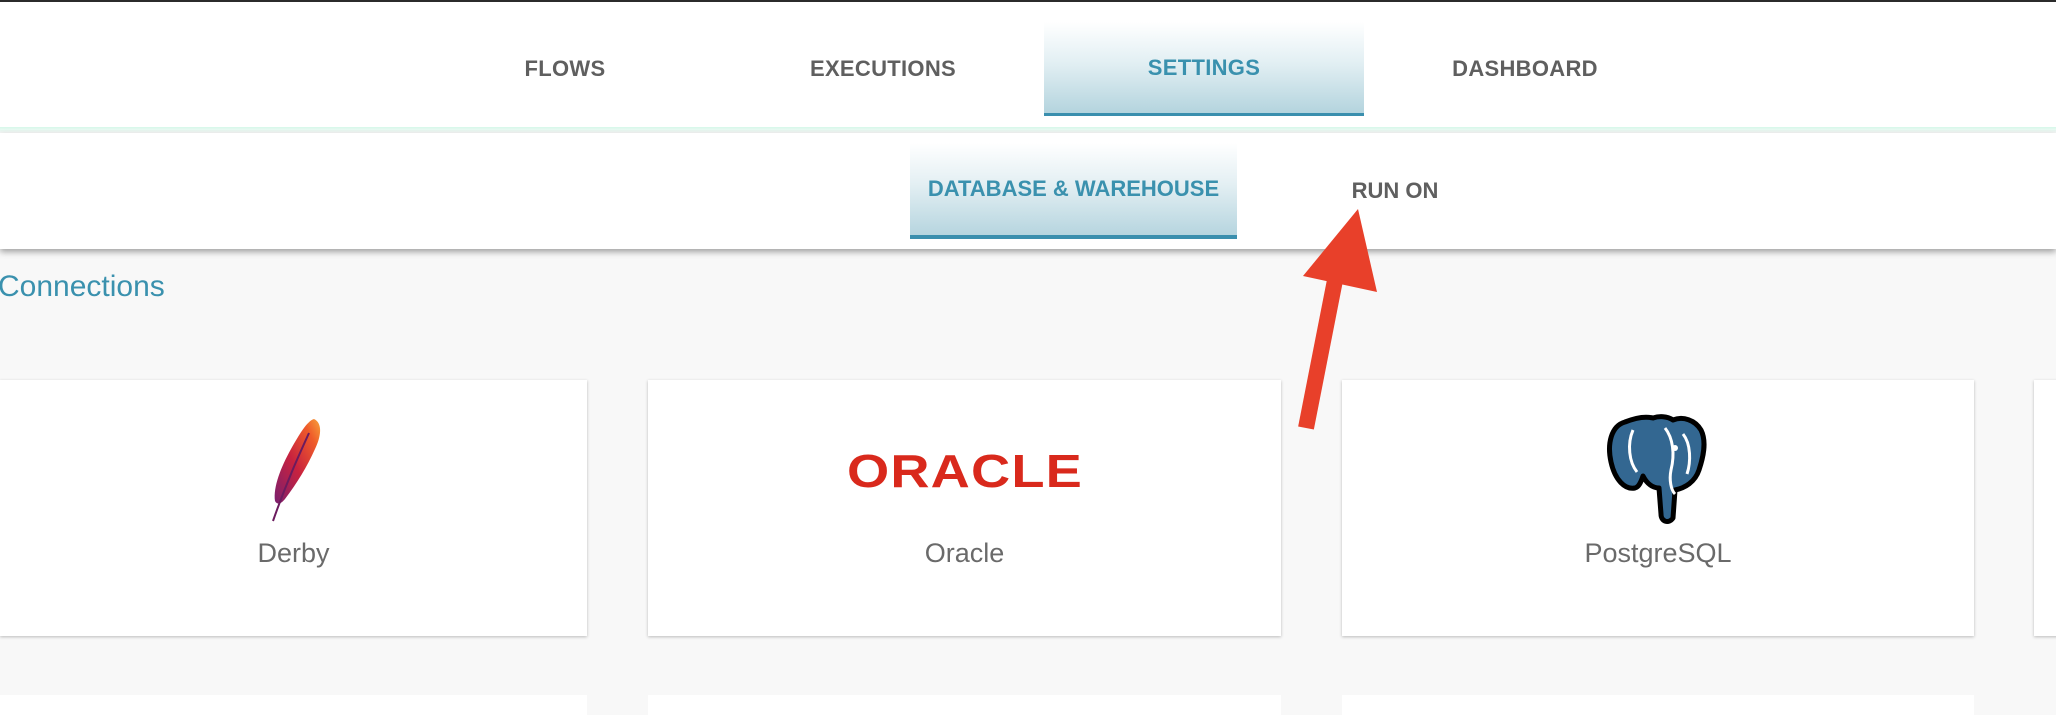 The width and height of the screenshot is (2056, 715). What do you see at coordinates (1337, 319) in the screenshot?
I see `annotation-arrow-icon` at bounding box center [1337, 319].